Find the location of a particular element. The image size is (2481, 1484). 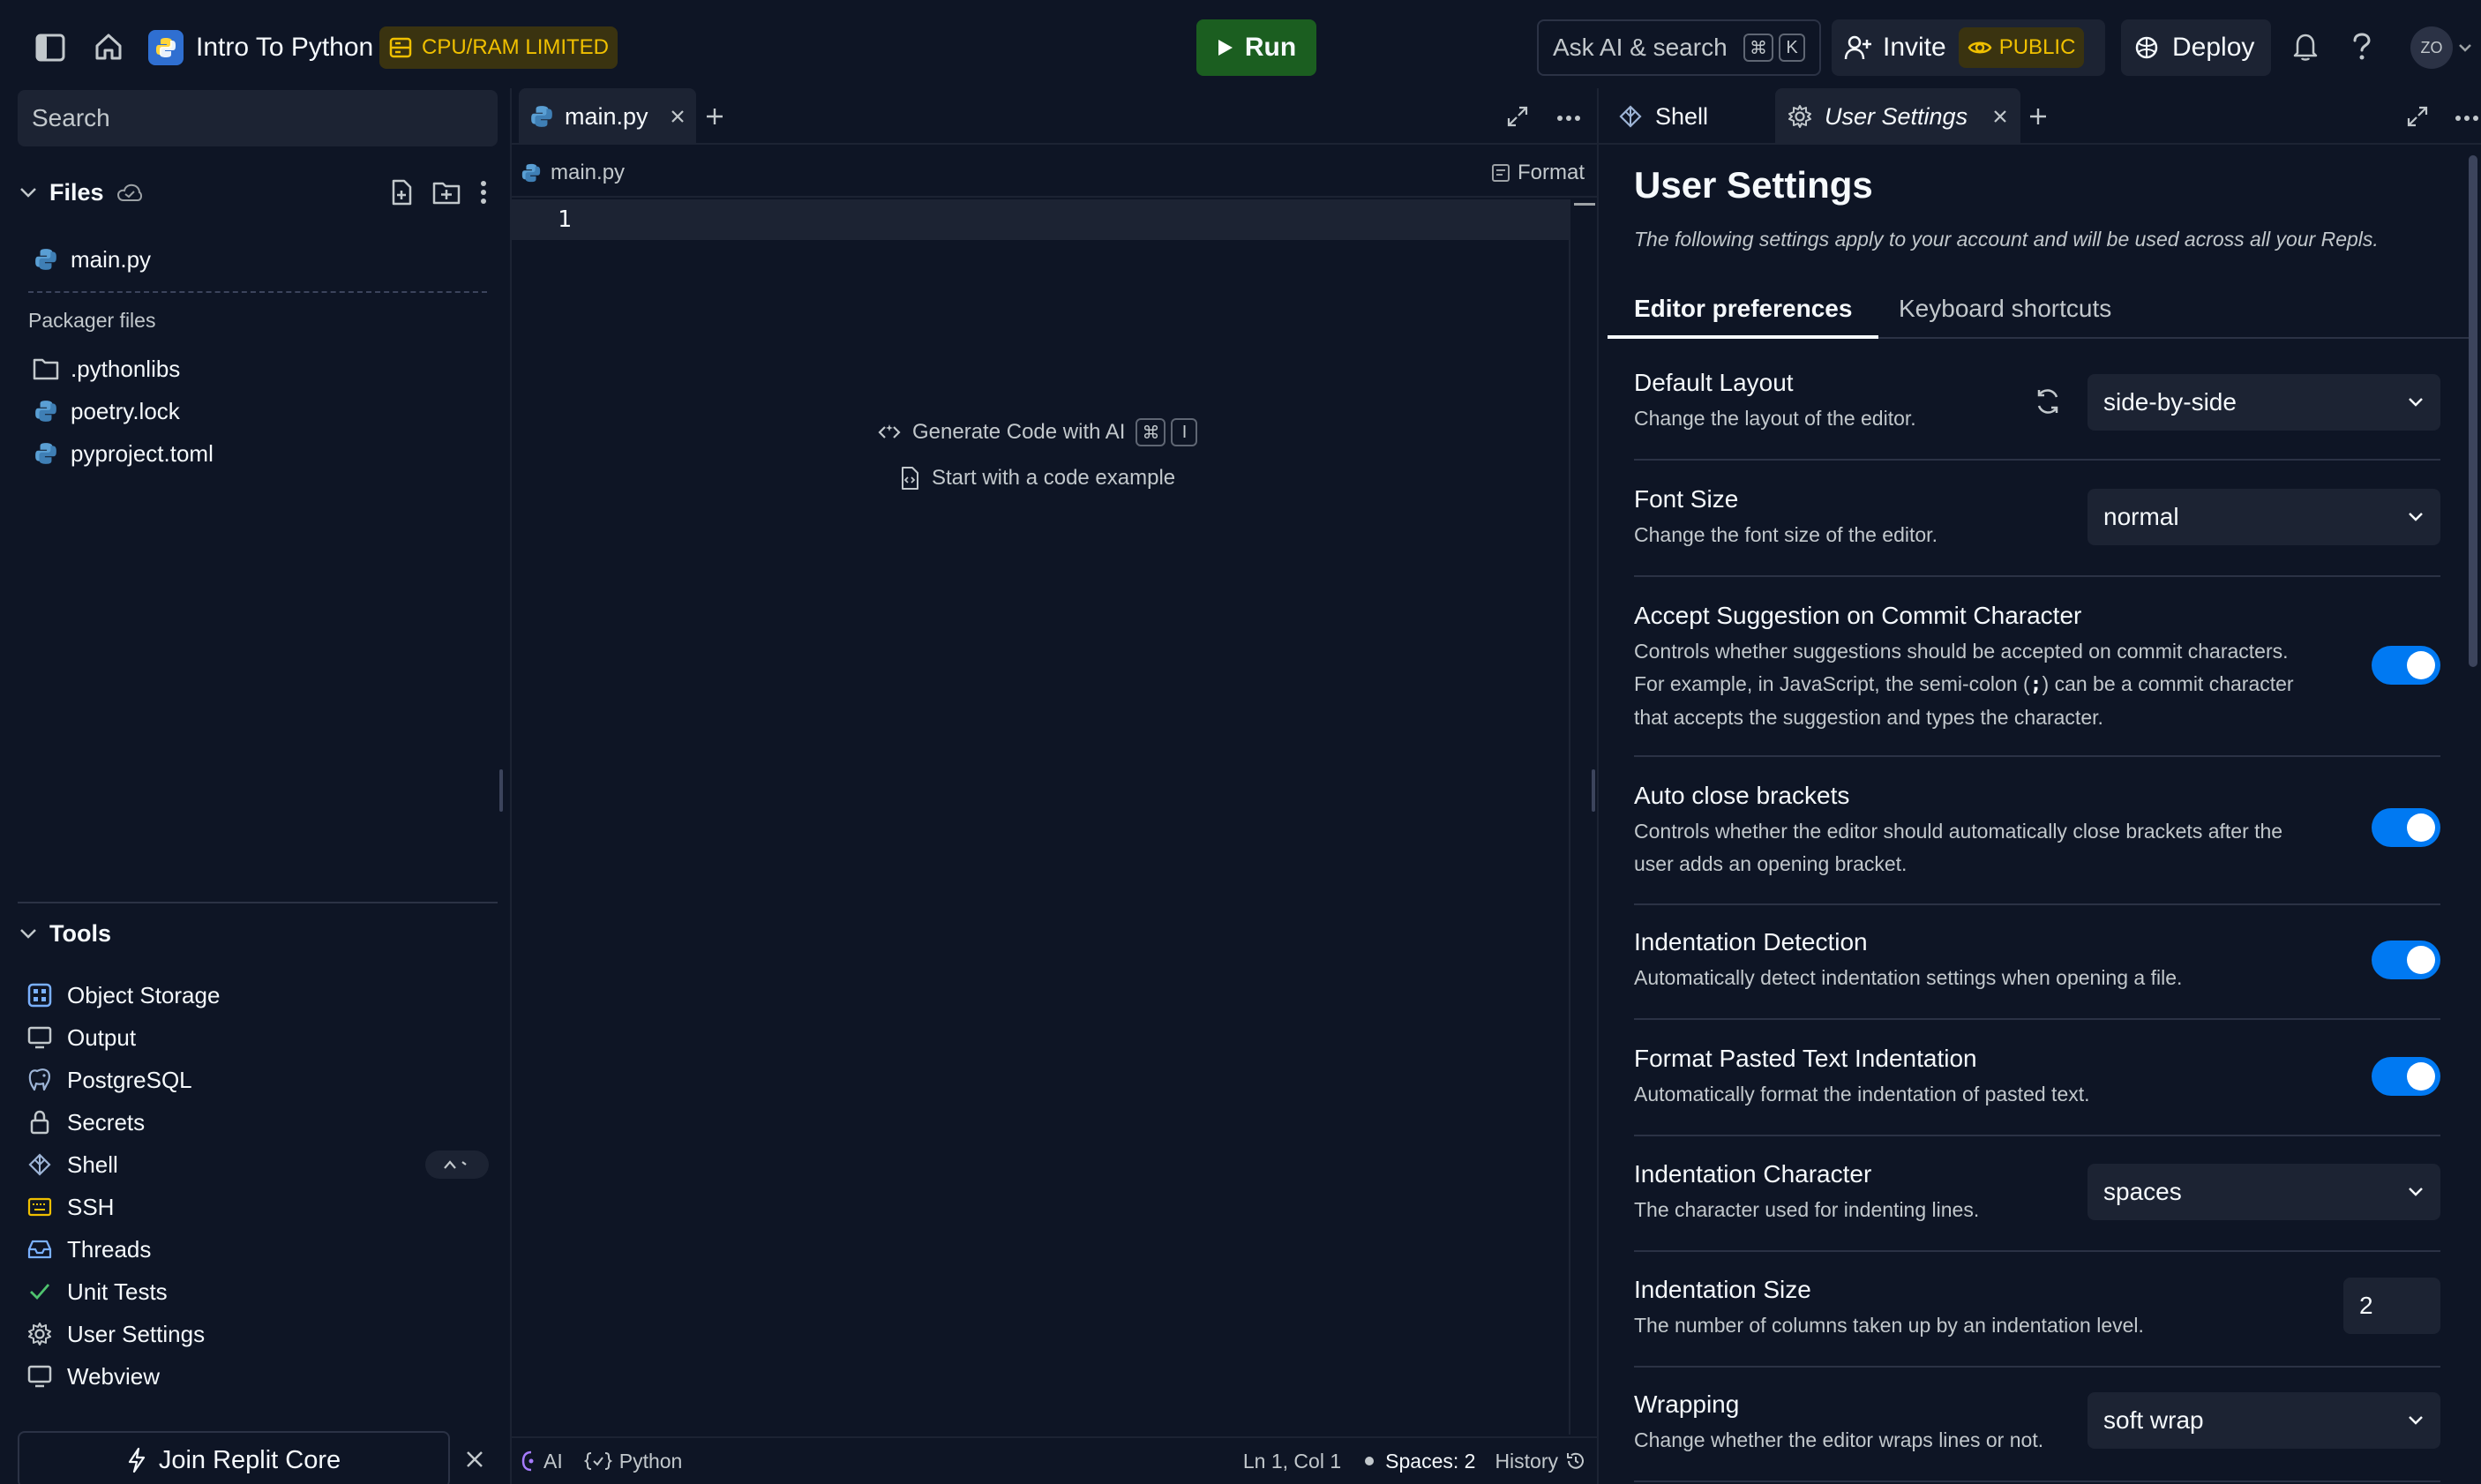

cursor-position: Ln 1, Col 1 is located at coordinates (1292, 1461).